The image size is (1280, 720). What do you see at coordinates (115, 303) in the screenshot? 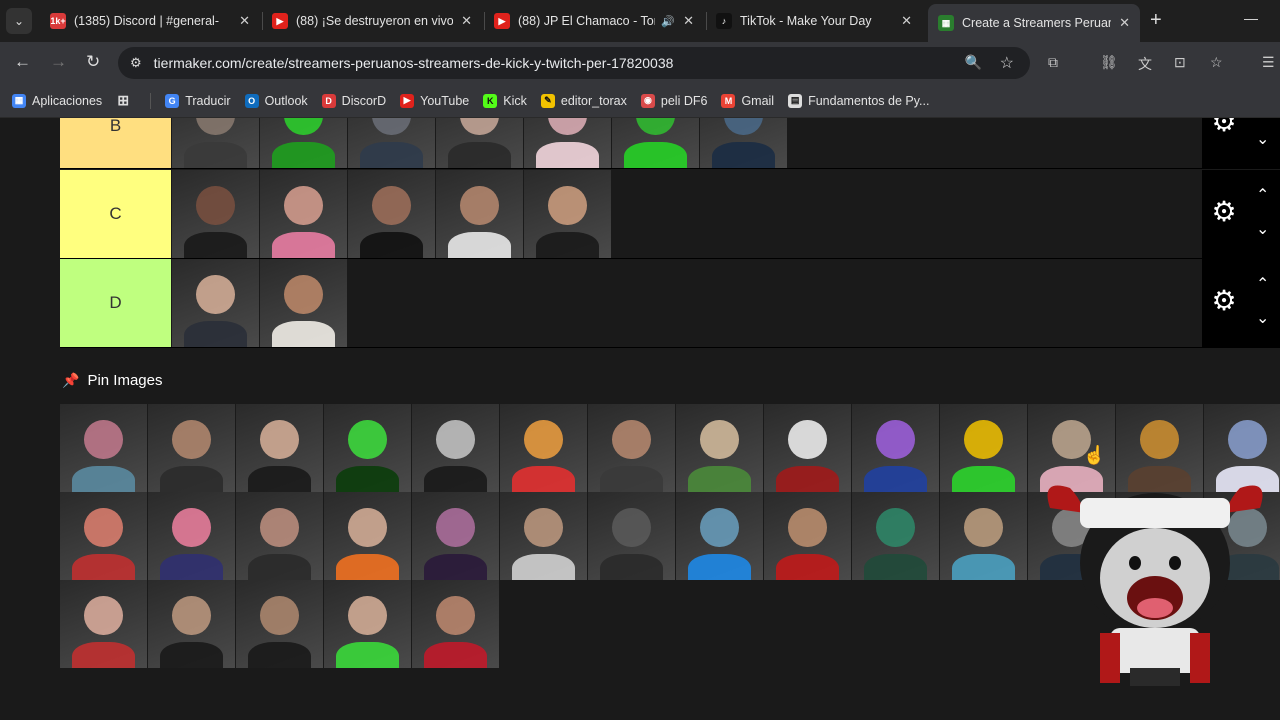
I see `tier-label: D` at bounding box center [115, 303].